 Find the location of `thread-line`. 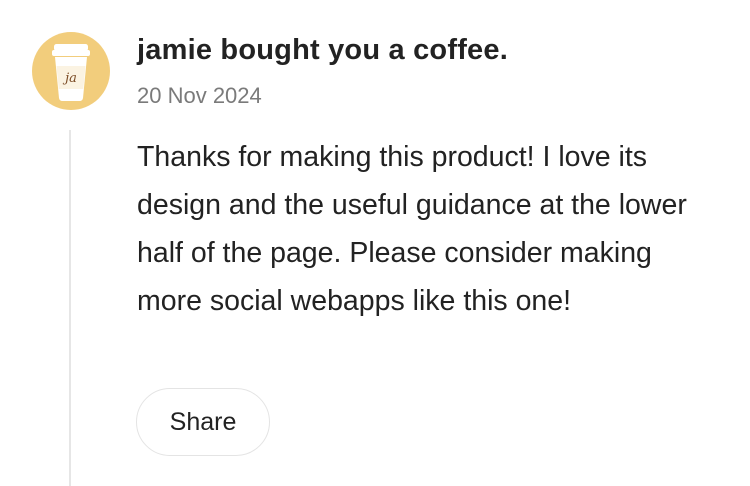

thread-line is located at coordinates (70, 308).